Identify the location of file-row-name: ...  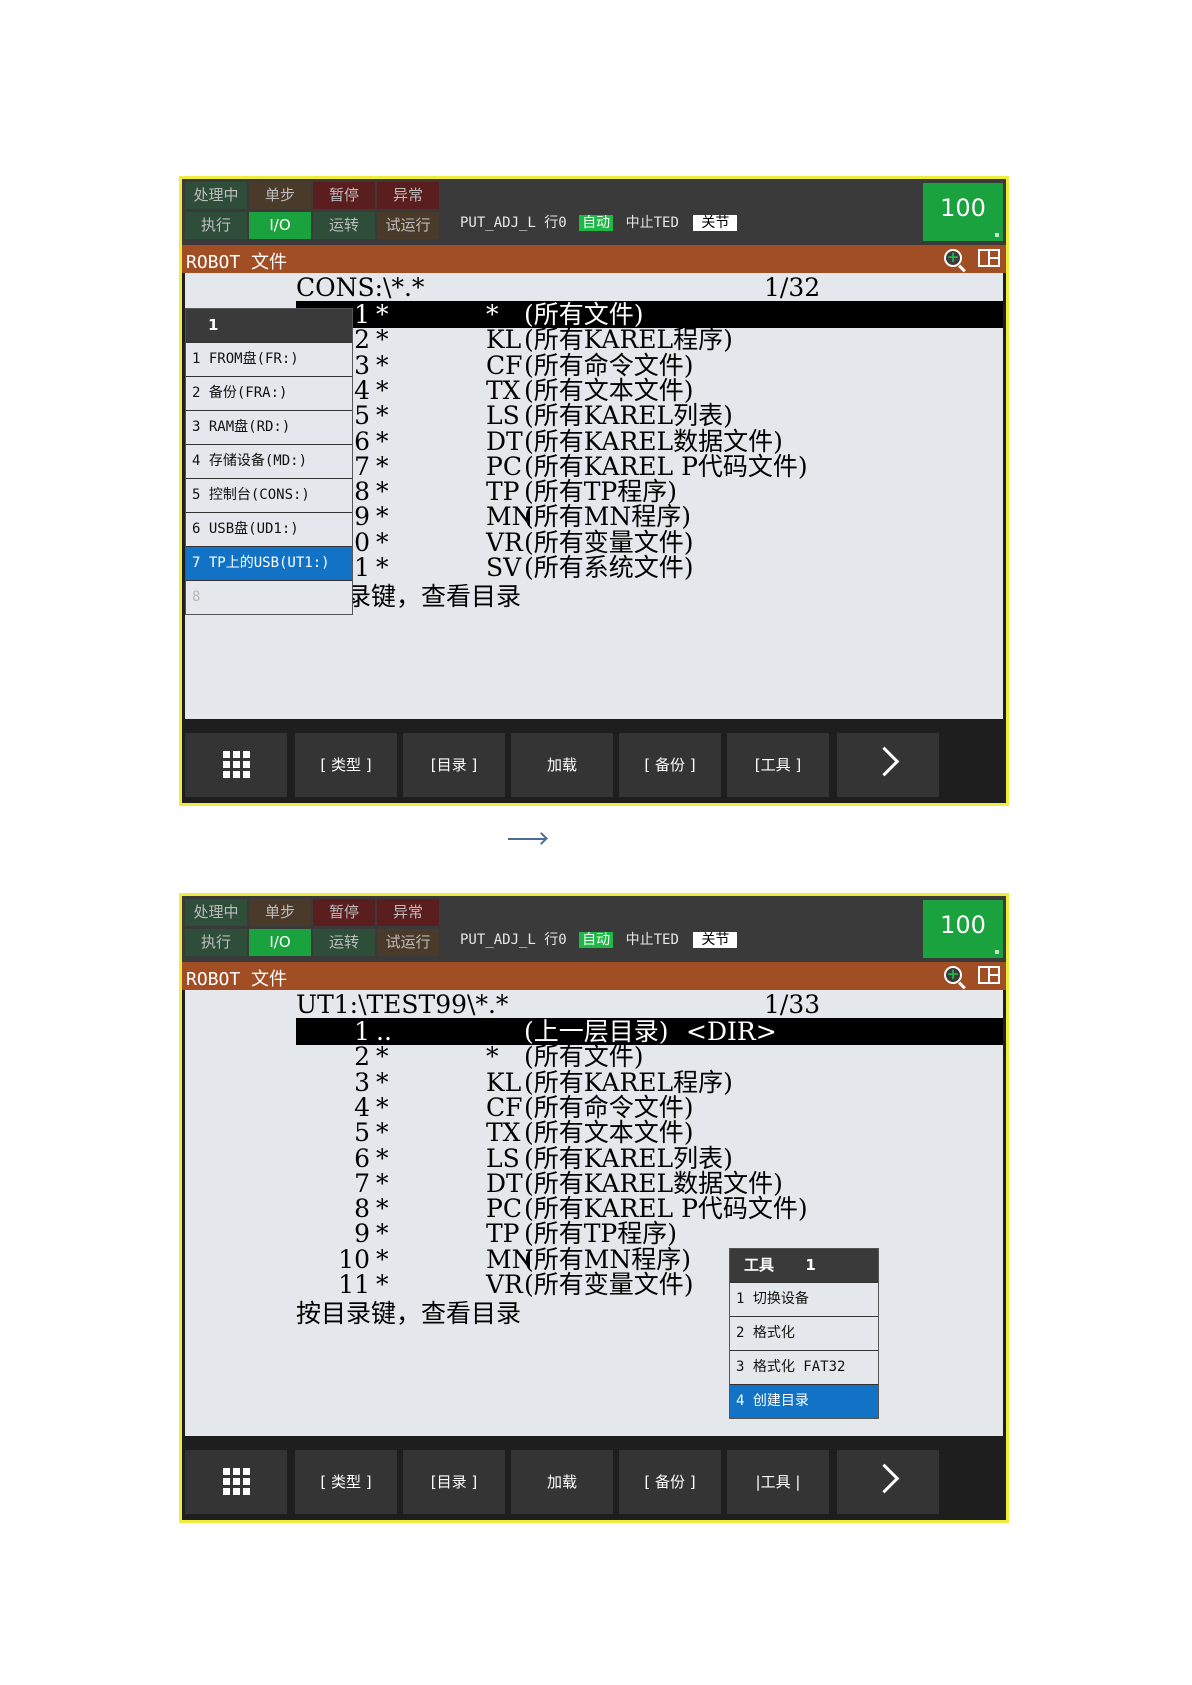
(384, 1031).